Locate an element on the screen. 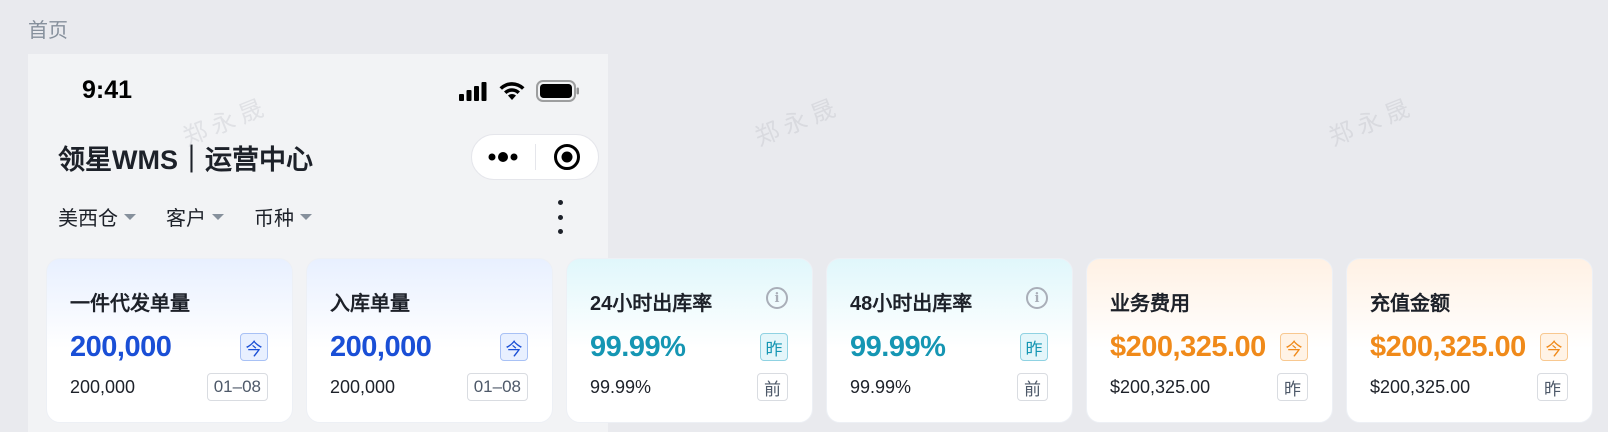 This screenshot has width=1608, height=432. more-dots-icon is located at coordinates (503, 157).